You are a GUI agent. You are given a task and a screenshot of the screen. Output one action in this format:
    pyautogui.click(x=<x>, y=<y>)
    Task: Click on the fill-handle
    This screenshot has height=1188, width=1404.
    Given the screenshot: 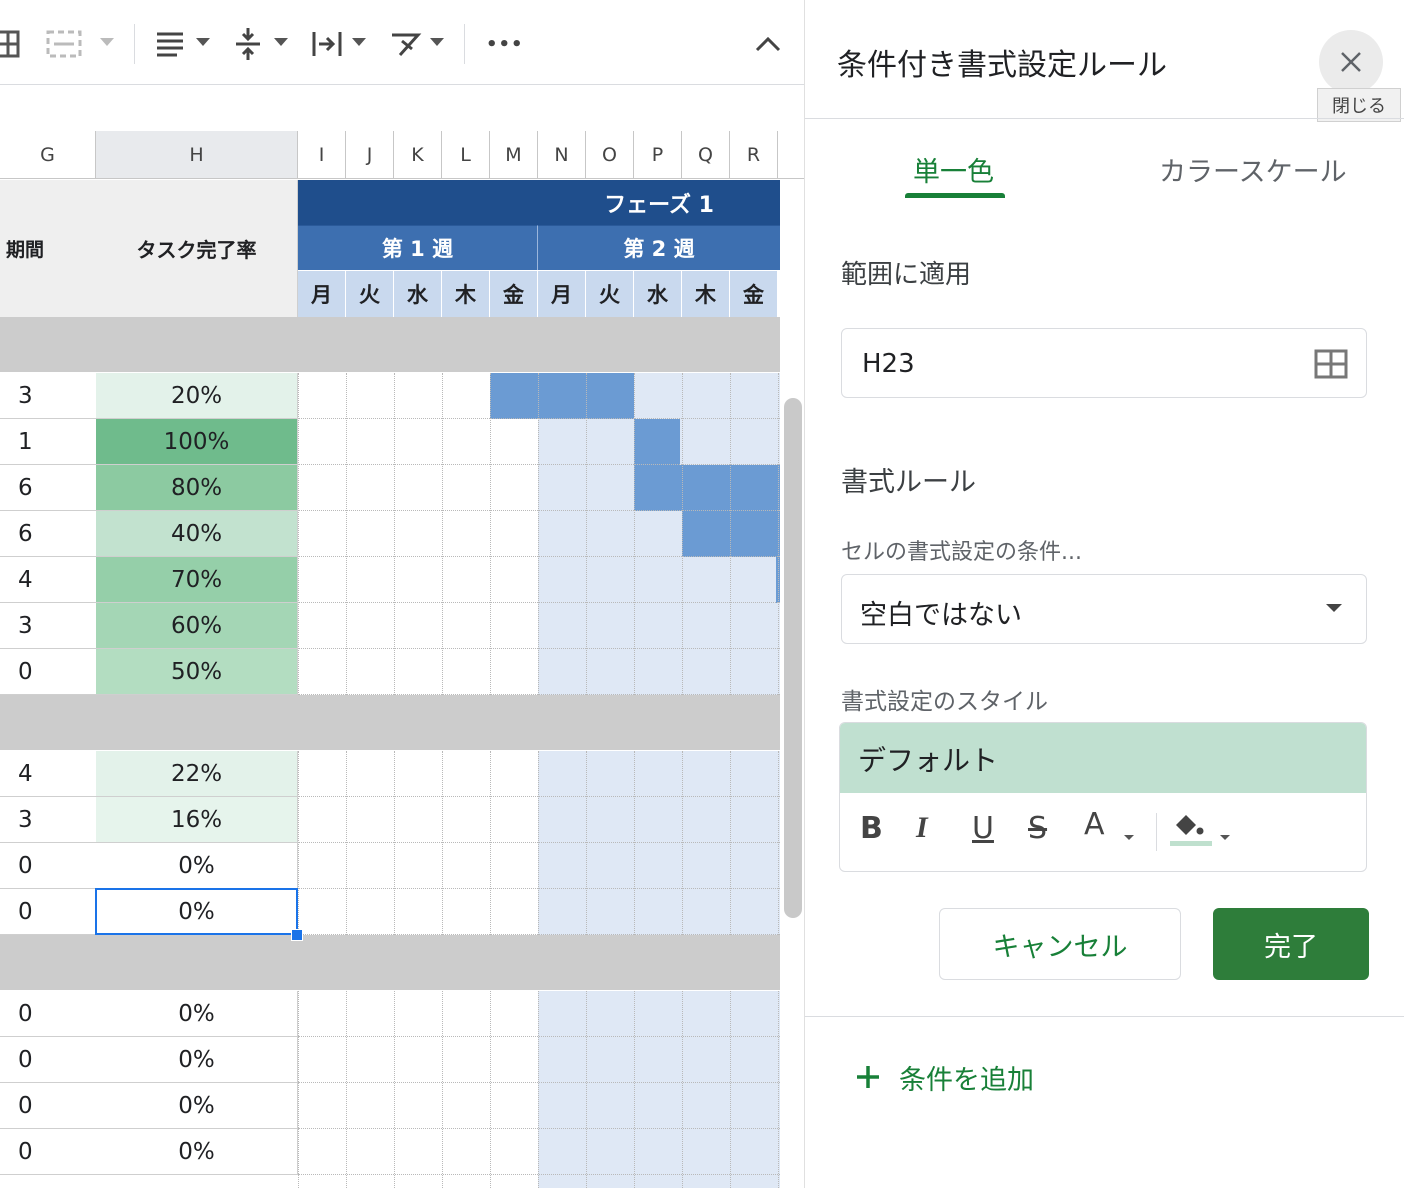 What is the action you would take?
    pyautogui.click(x=297, y=935)
    